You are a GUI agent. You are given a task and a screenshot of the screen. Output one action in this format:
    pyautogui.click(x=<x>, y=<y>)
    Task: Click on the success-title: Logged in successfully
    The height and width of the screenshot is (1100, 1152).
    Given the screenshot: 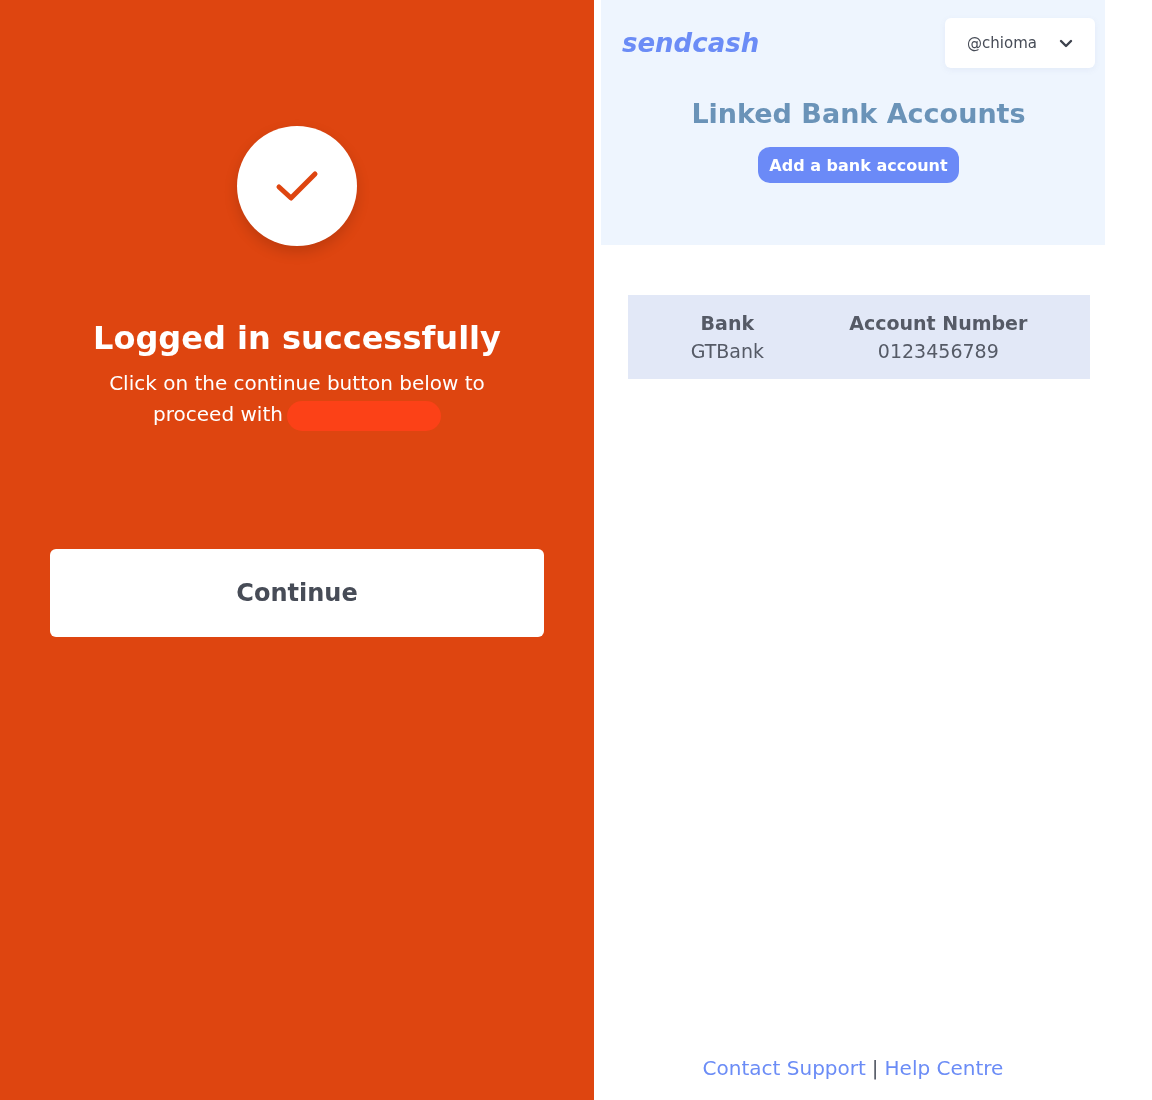 What is the action you would take?
    pyautogui.click(x=297, y=338)
    